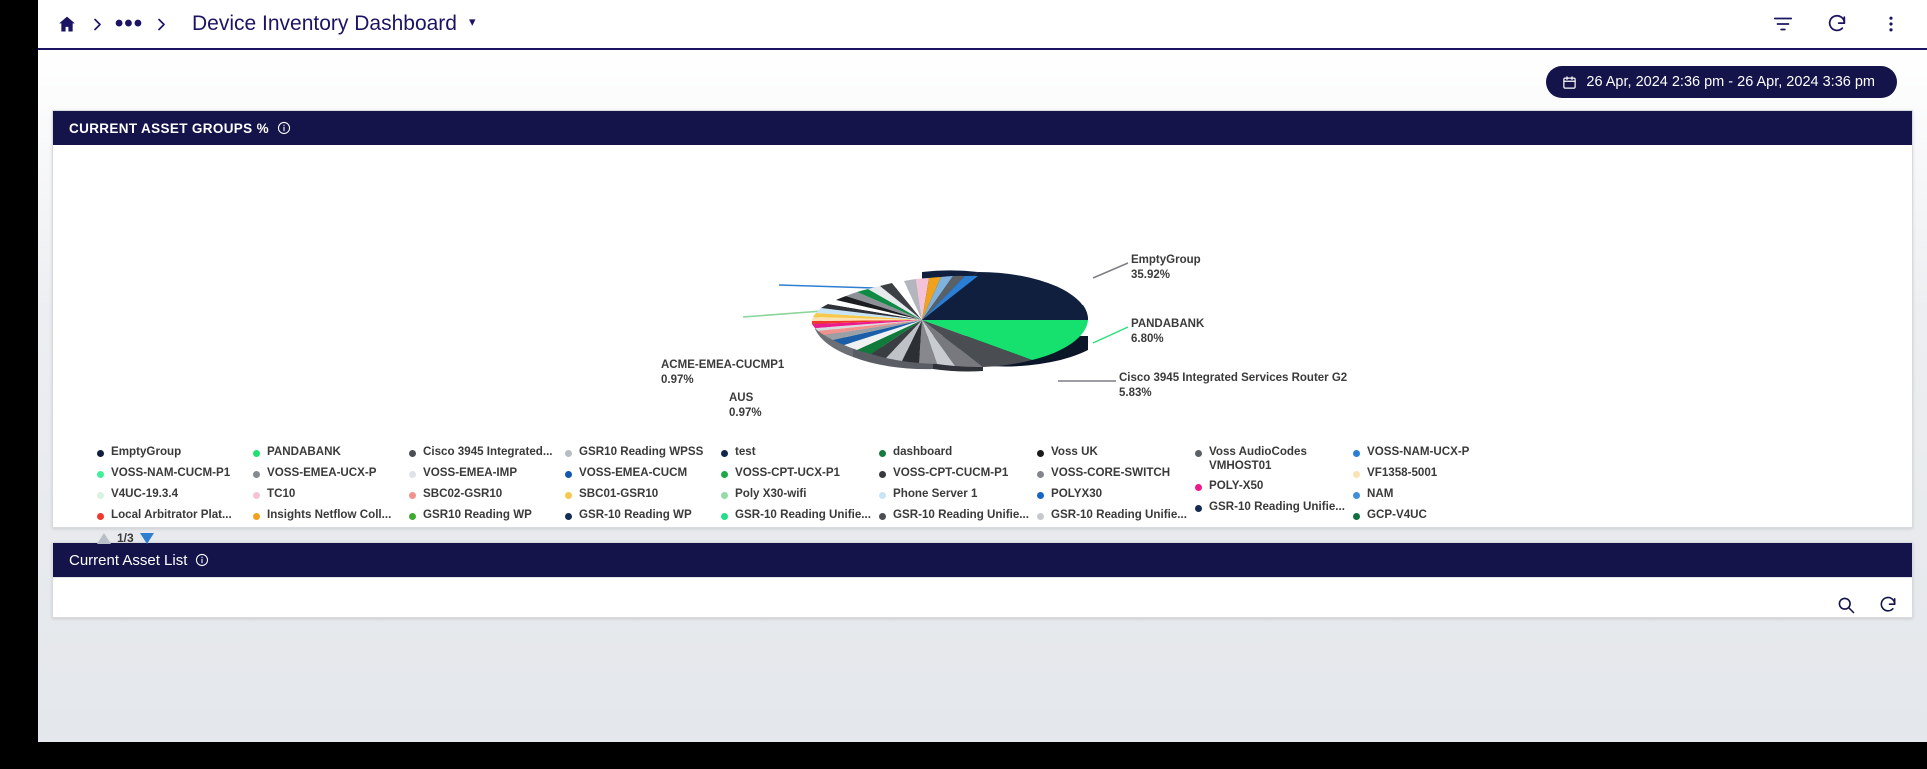  Describe the element at coordinates (331, 497) in the screenshot. I see `legend-item: TC10` at that location.